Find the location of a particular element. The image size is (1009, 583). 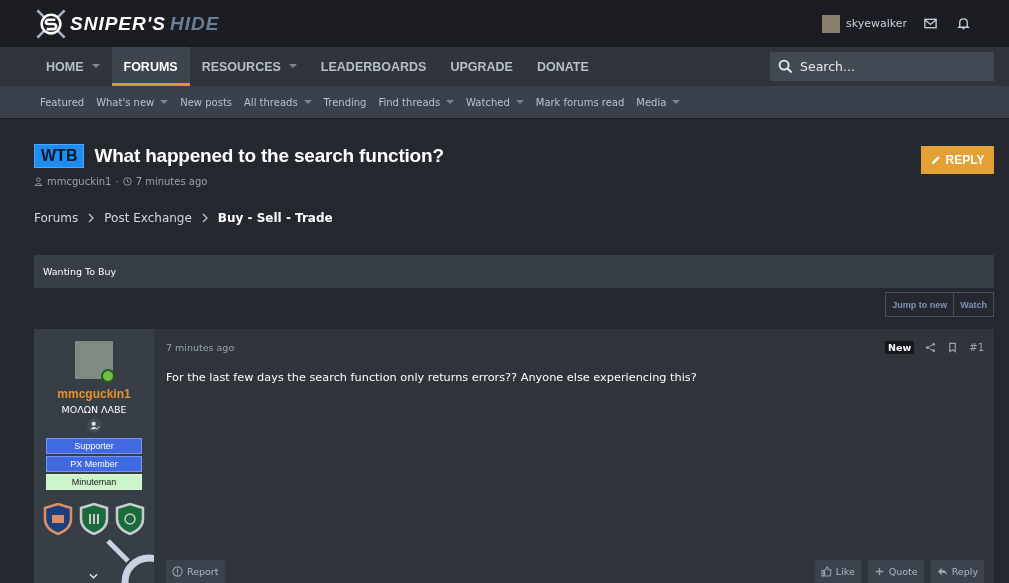

envelope-icon is located at coordinates (930, 23).